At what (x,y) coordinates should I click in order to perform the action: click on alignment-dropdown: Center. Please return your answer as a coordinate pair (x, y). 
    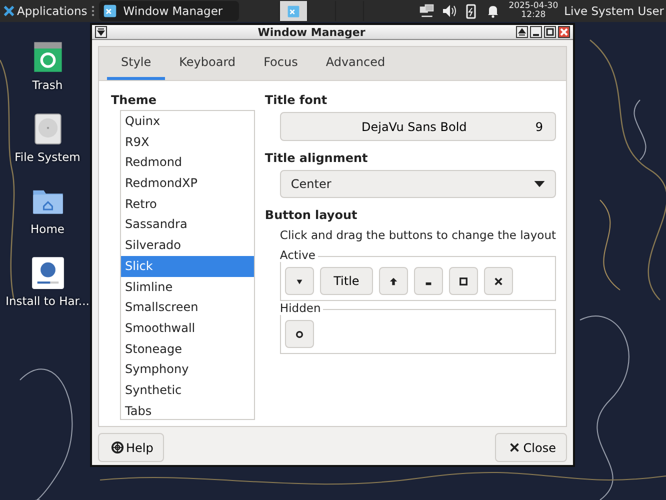
    Looking at the image, I should click on (418, 184).